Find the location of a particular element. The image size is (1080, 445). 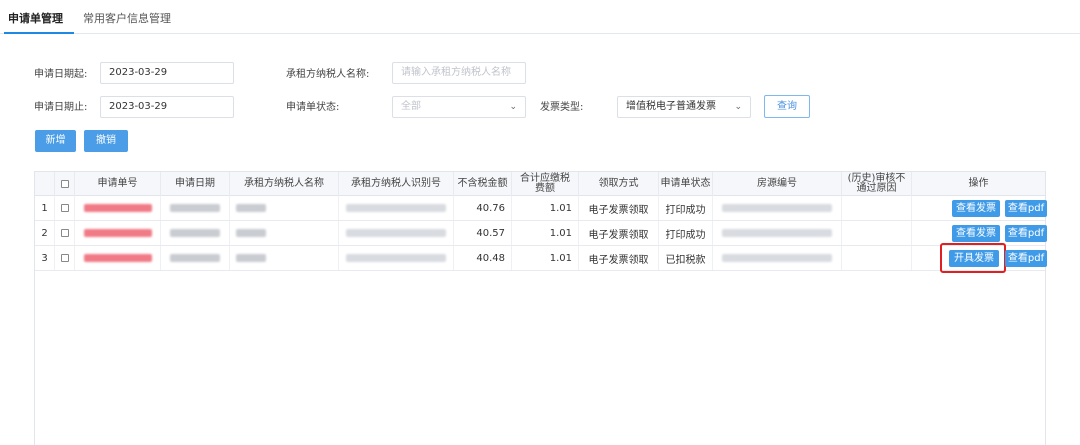

date-end-label: 申请日期止: is located at coordinates (61, 107).